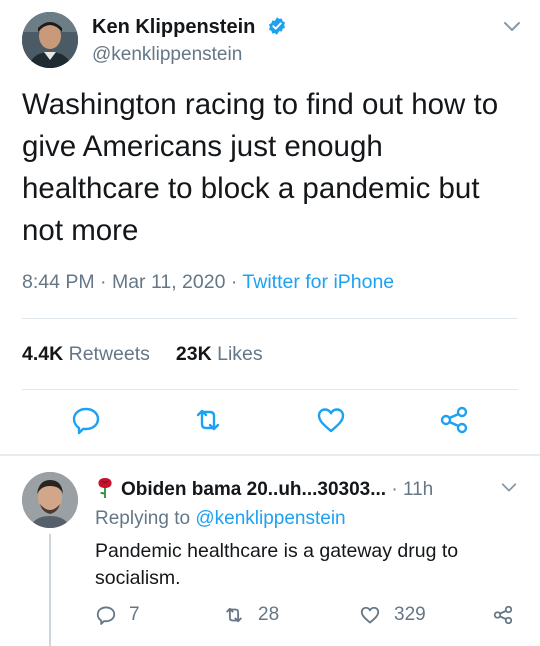  Describe the element at coordinates (277, 29) in the screenshot. I see `verified-icon` at that location.